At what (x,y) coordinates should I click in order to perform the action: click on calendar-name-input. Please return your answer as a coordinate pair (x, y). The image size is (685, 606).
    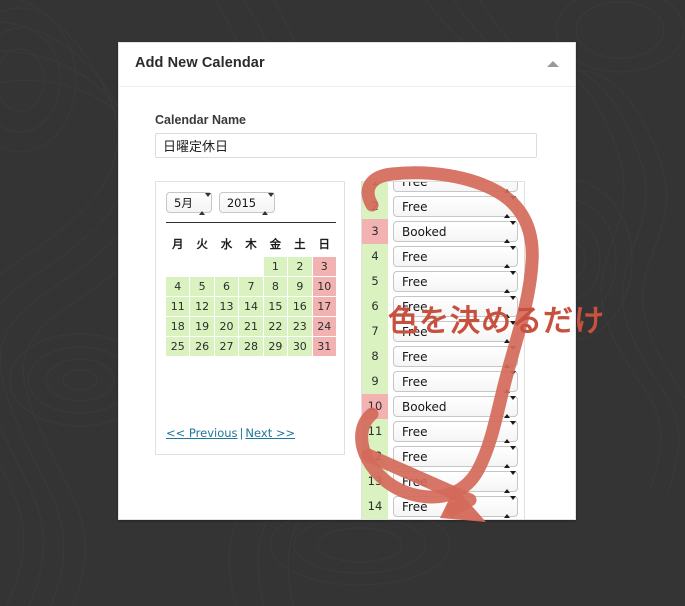
    Looking at the image, I should click on (346, 145).